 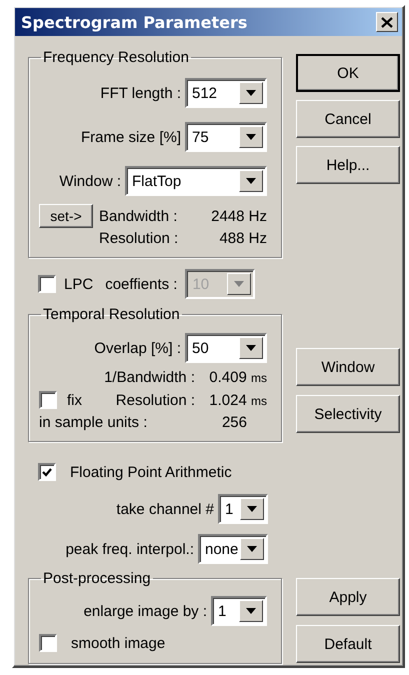 What do you see at coordinates (134, 22) in the screenshot?
I see `window-title: Spectrogram Parameters` at bounding box center [134, 22].